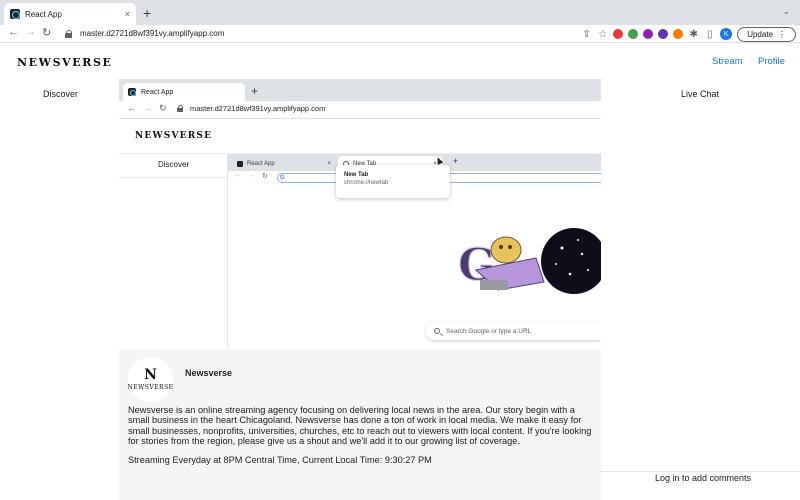  What do you see at coordinates (284, 163) in the screenshot?
I see `inner-tab-react: React App ×` at bounding box center [284, 163].